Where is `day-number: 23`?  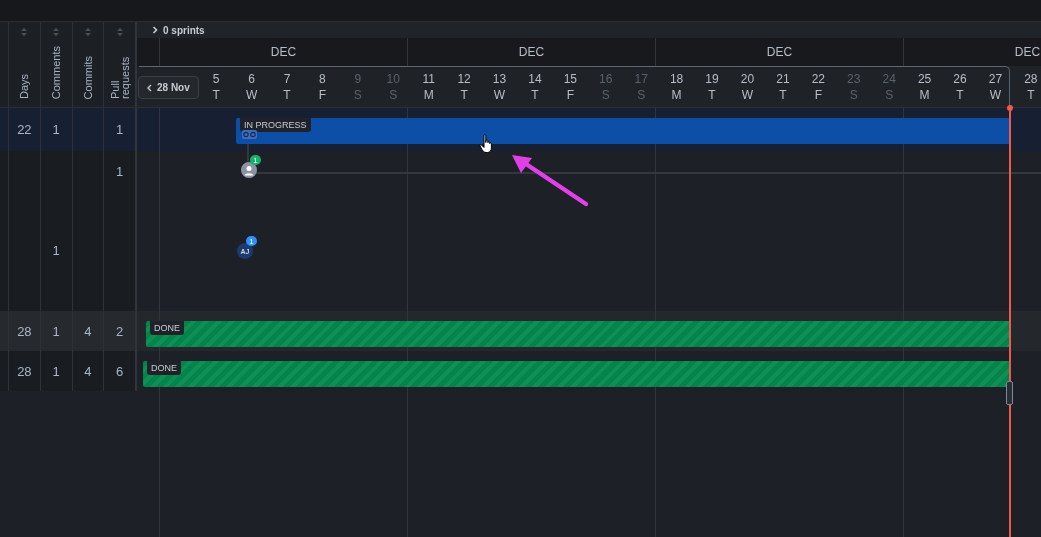 day-number: 23 is located at coordinates (854, 78).